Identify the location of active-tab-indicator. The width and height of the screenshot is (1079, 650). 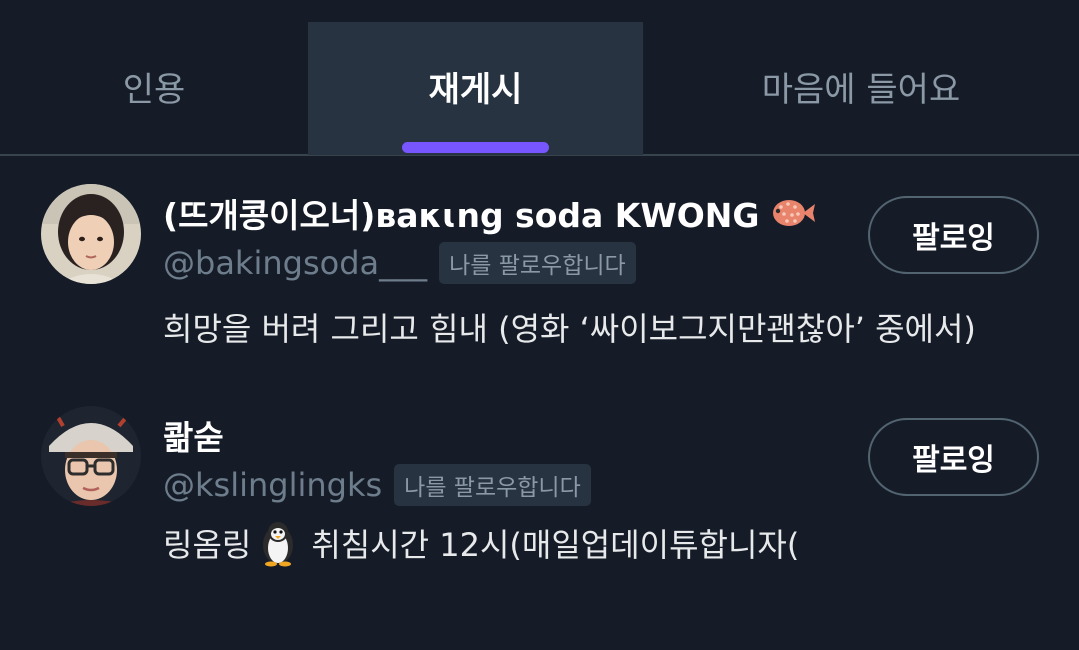
(475, 147).